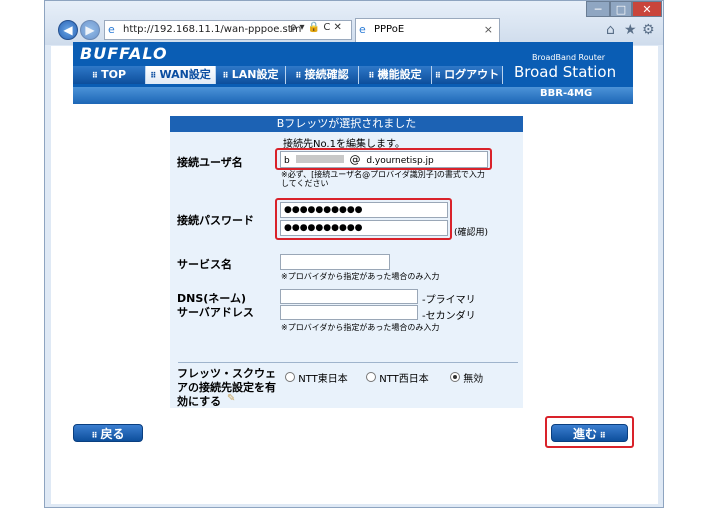 The height and width of the screenshot is (512, 710). I want to click on tab-close-icon: ×, so click(488, 30).